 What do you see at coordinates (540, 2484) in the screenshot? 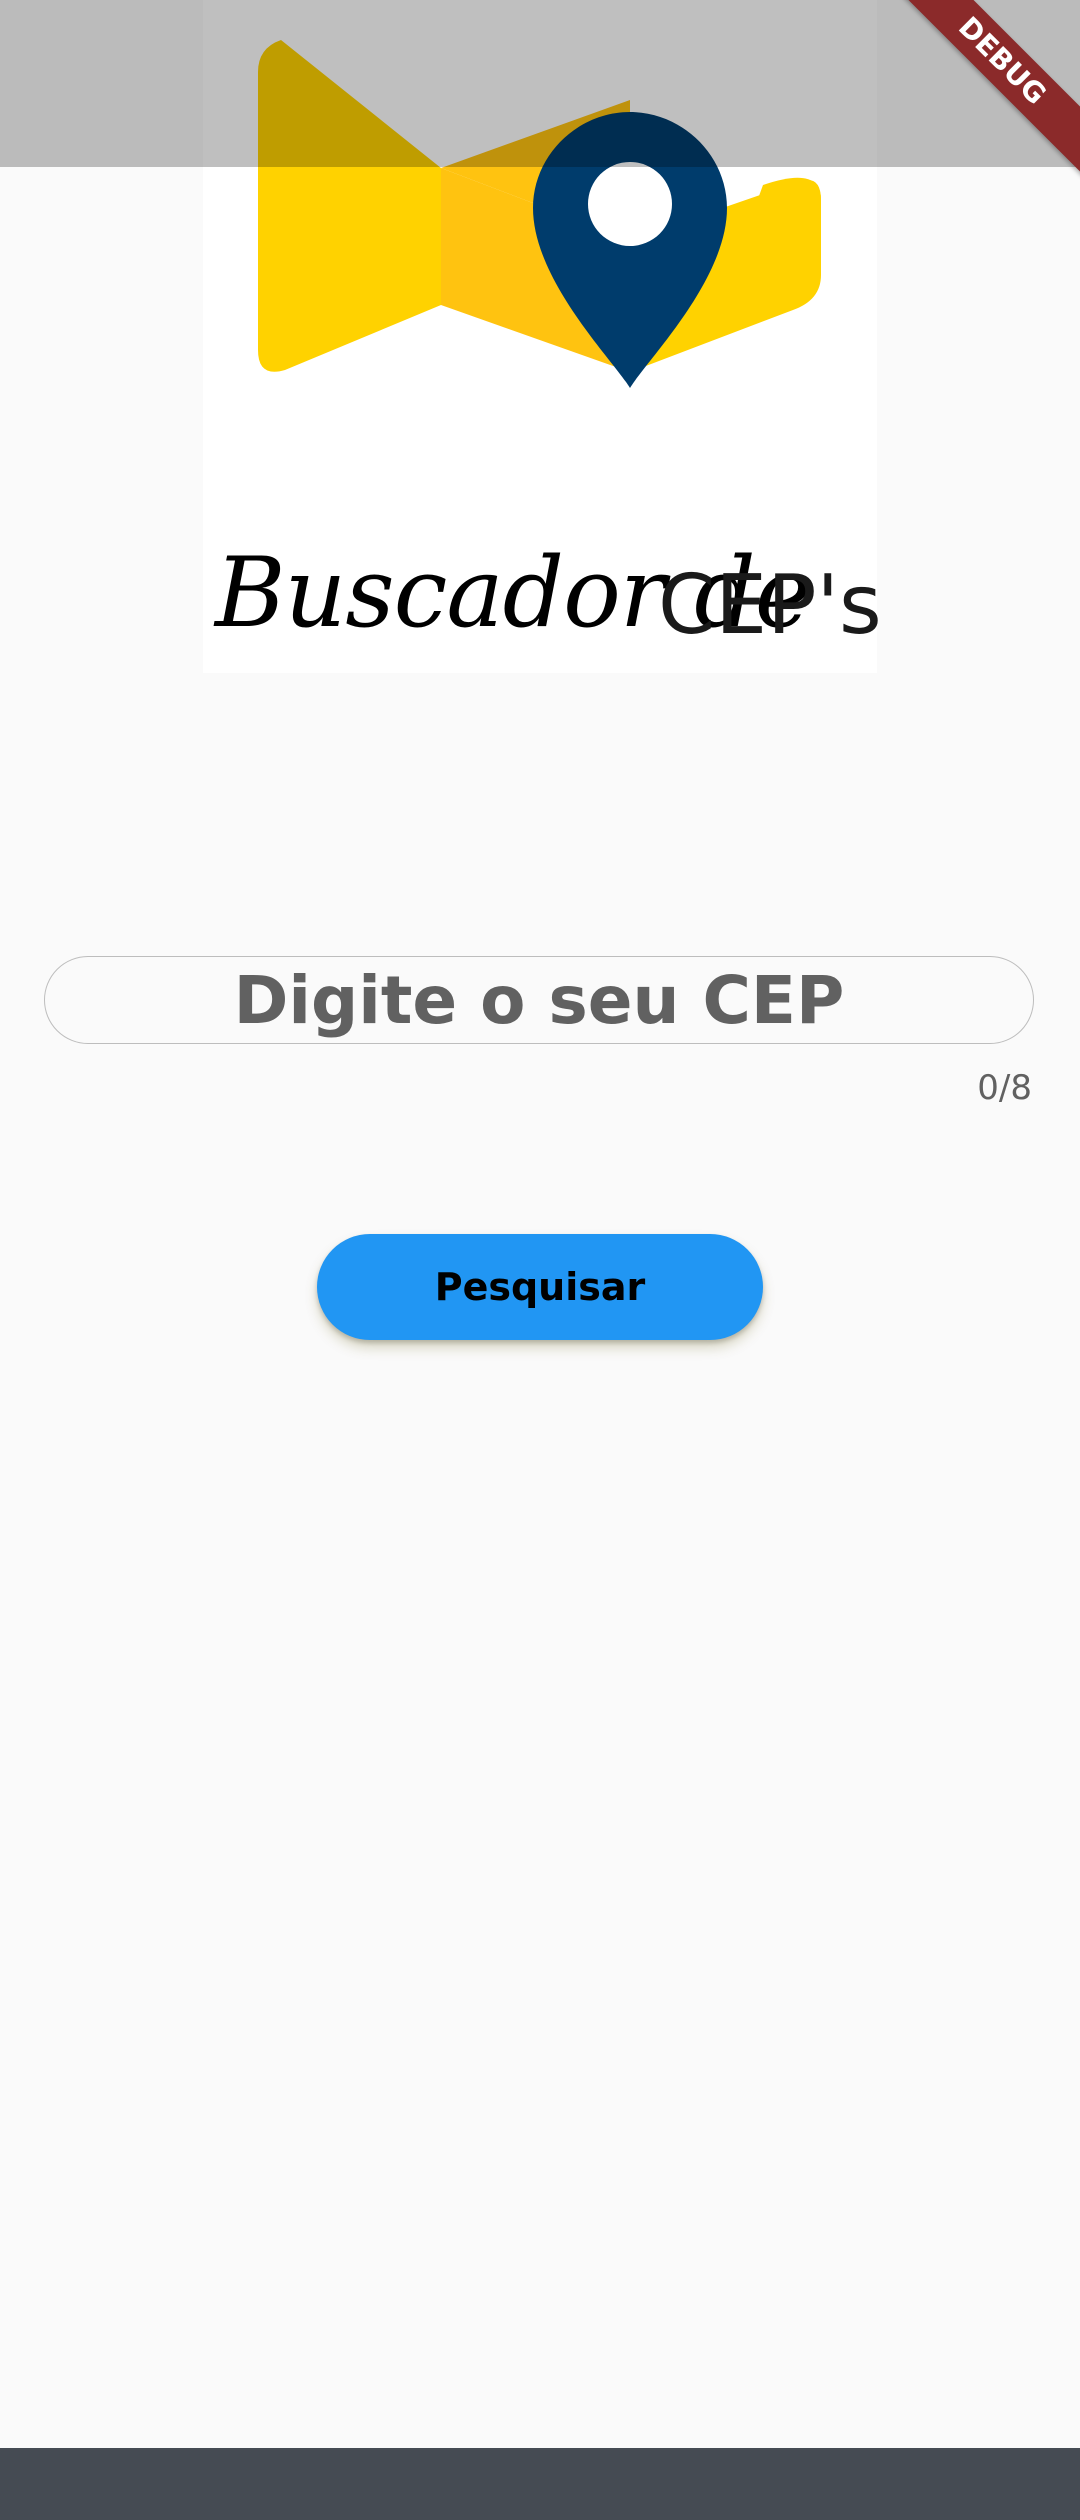
I see `system-navigation-bar` at bounding box center [540, 2484].